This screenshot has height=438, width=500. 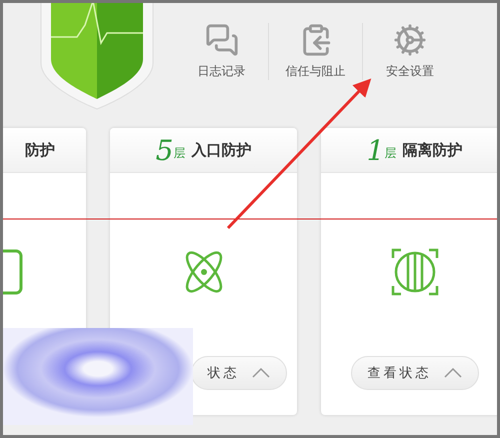 What do you see at coordinates (410, 40) in the screenshot?
I see `settings-icon` at bounding box center [410, 40].